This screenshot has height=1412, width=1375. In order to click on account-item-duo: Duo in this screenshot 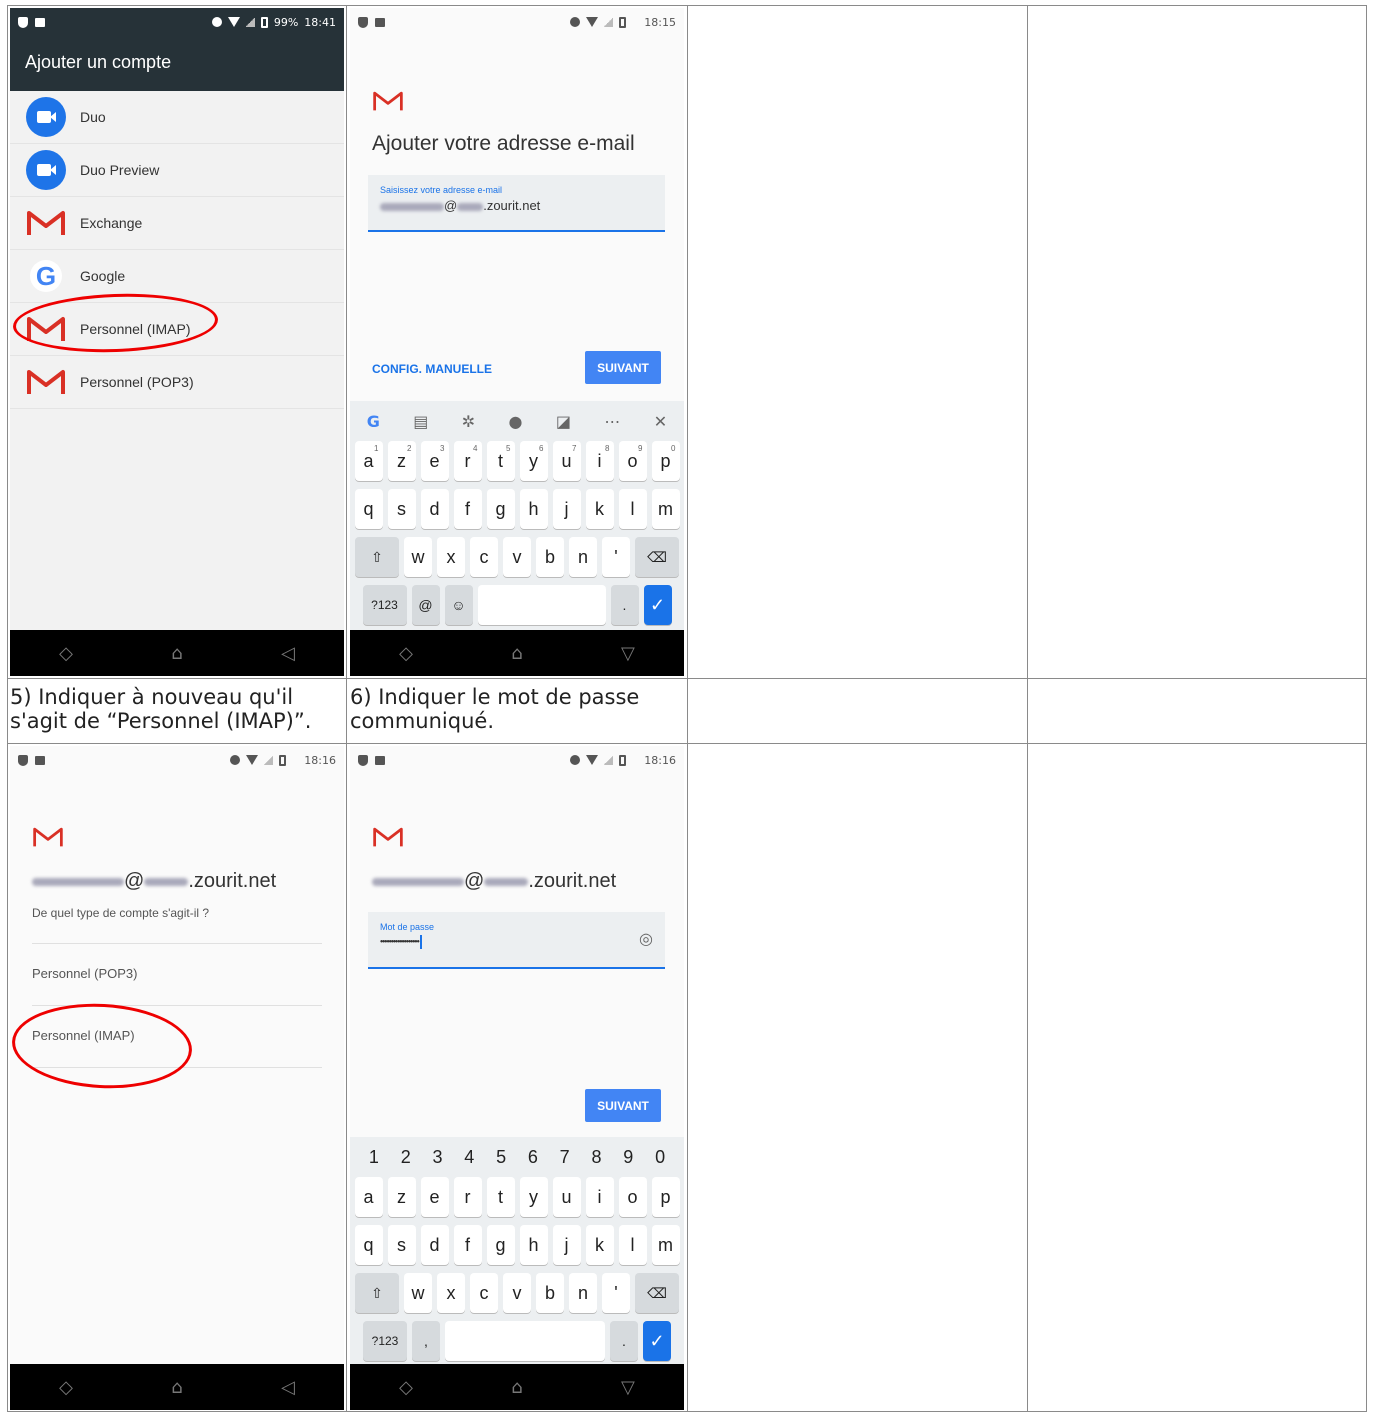, I will do `click(177, 117)`.